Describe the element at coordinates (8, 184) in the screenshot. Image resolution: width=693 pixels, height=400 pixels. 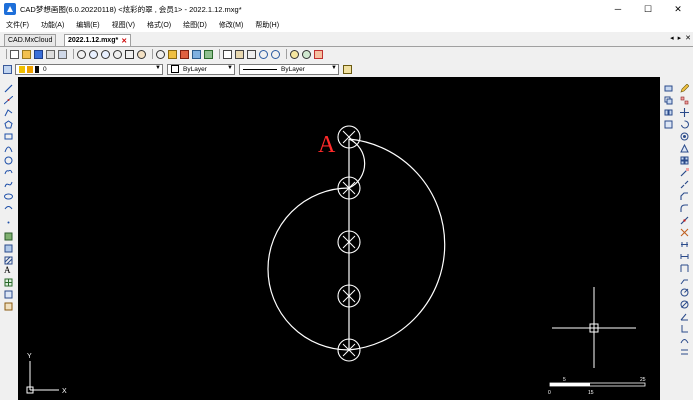
I see `spline-icon` at that location.